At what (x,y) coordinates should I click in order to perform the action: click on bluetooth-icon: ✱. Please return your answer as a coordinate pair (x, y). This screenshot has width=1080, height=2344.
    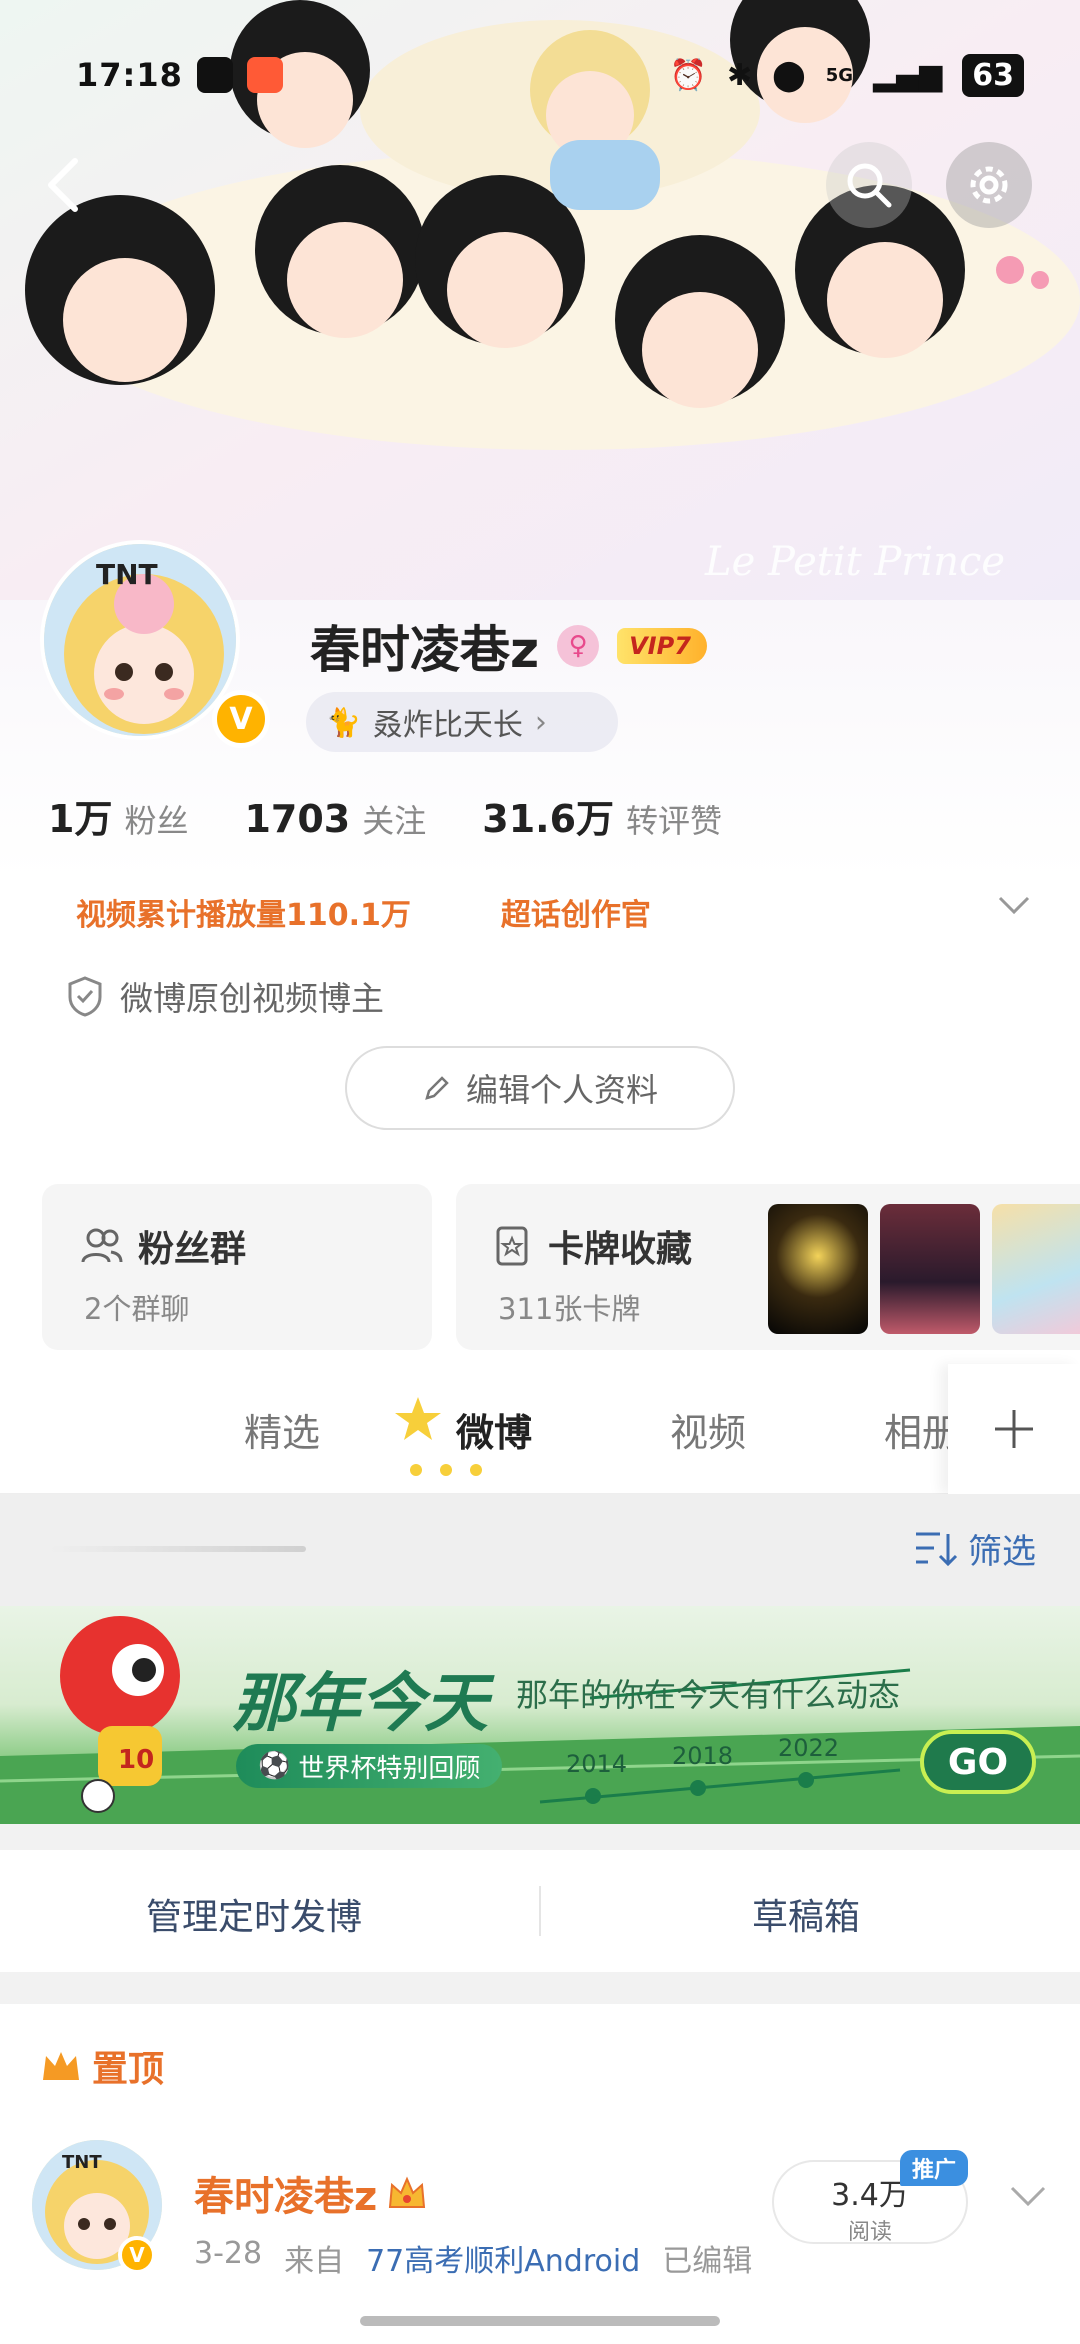
    Looking at the image, I should click on (740, 75).